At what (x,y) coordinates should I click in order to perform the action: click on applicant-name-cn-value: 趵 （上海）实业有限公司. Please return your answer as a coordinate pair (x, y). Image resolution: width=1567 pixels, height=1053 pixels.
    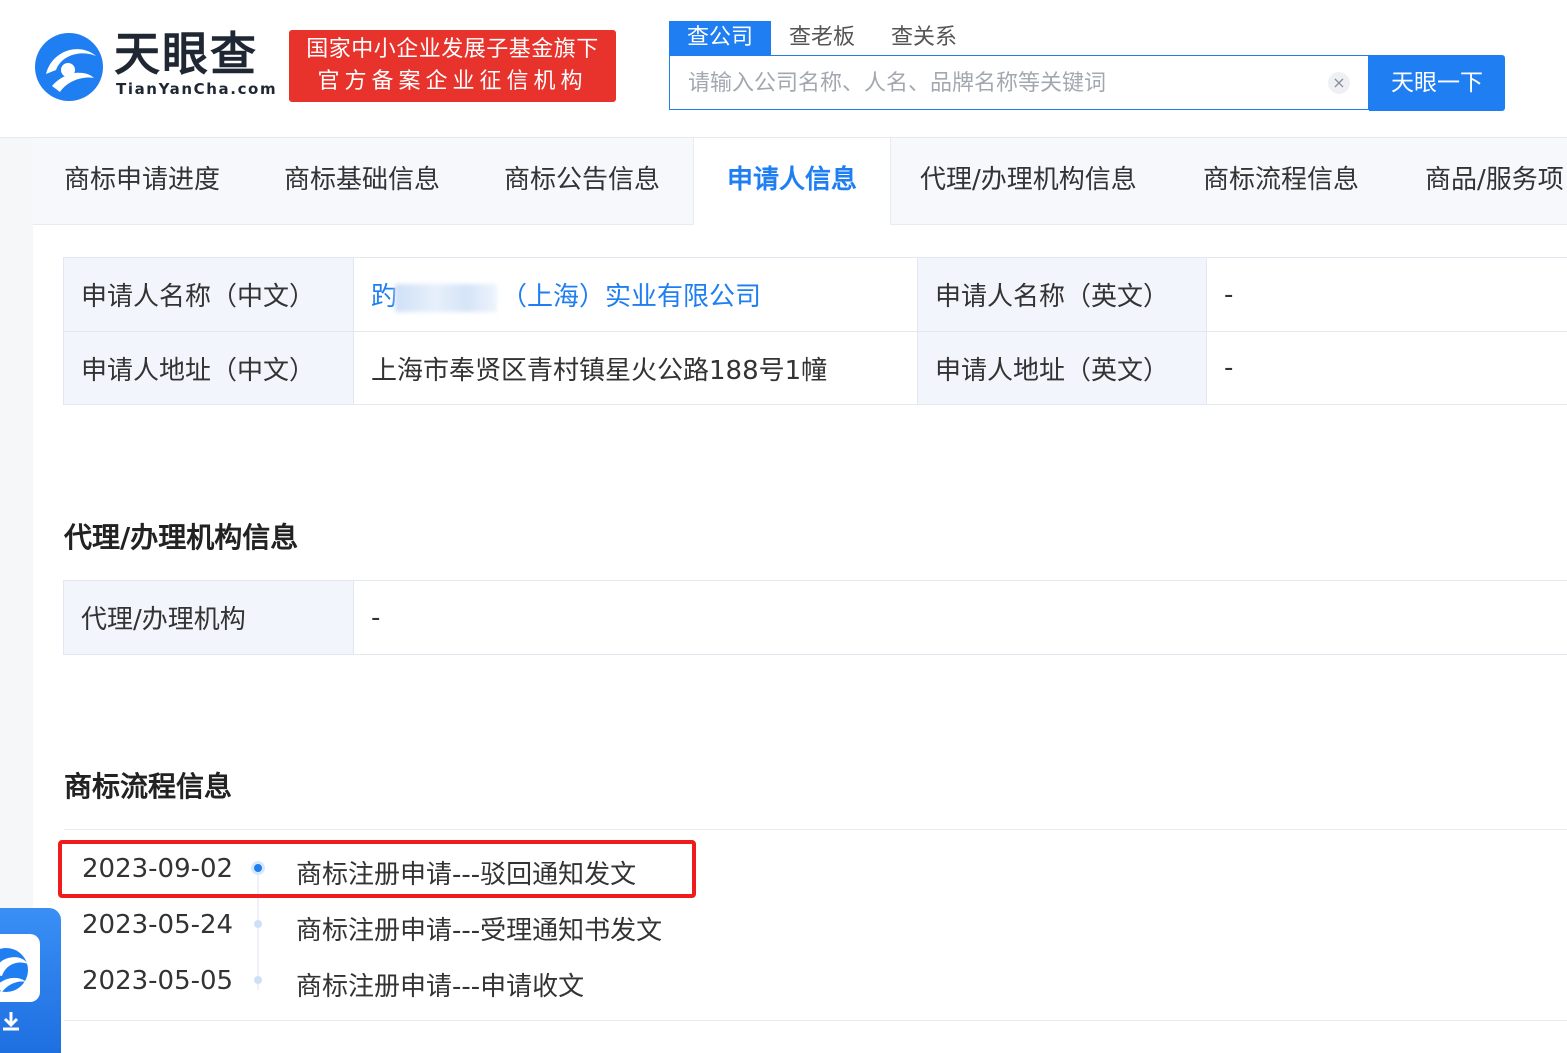
    Looking at the image, I should click on (636, 295).